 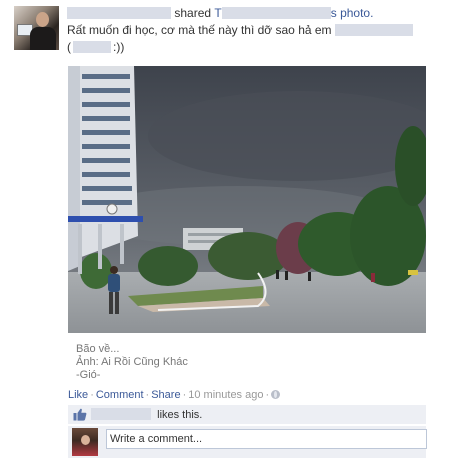 I want to click on story-actions: Like · Comment · Share · 10 minutes ago ·, so click(x=174, y=395).